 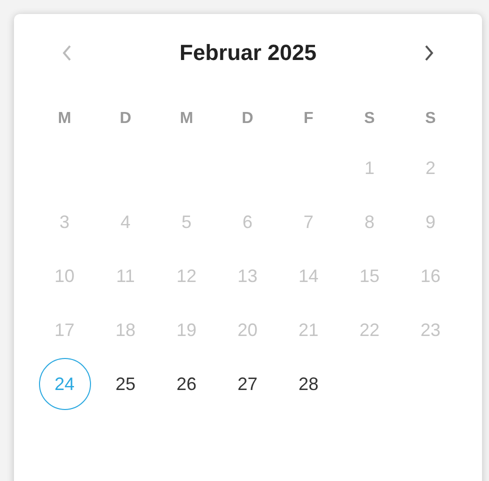 I want to click on day-button: 24, so click(x=64, y=384).